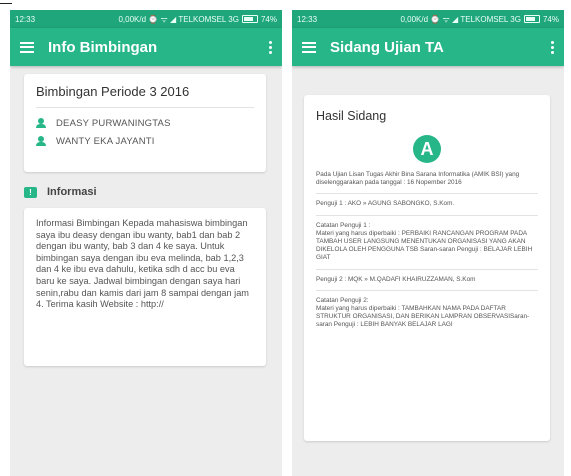 This screenshot has width=571, height=476. What do you see at coordinates (6, 3) in the screenshot?
I see `top-edge-line` at bounding box center [6, 3].